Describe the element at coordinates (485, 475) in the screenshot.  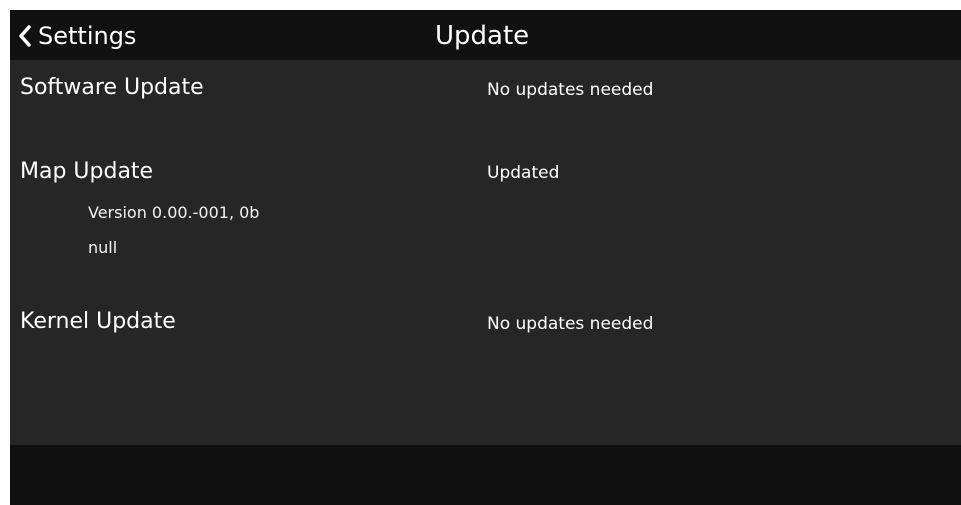
I see `footer-bar` at that location.